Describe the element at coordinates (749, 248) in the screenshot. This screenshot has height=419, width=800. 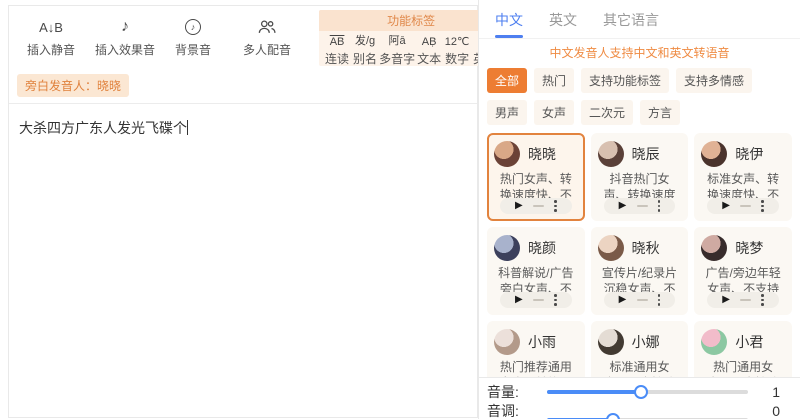
I see `voice-name: 晓梦` at that location.